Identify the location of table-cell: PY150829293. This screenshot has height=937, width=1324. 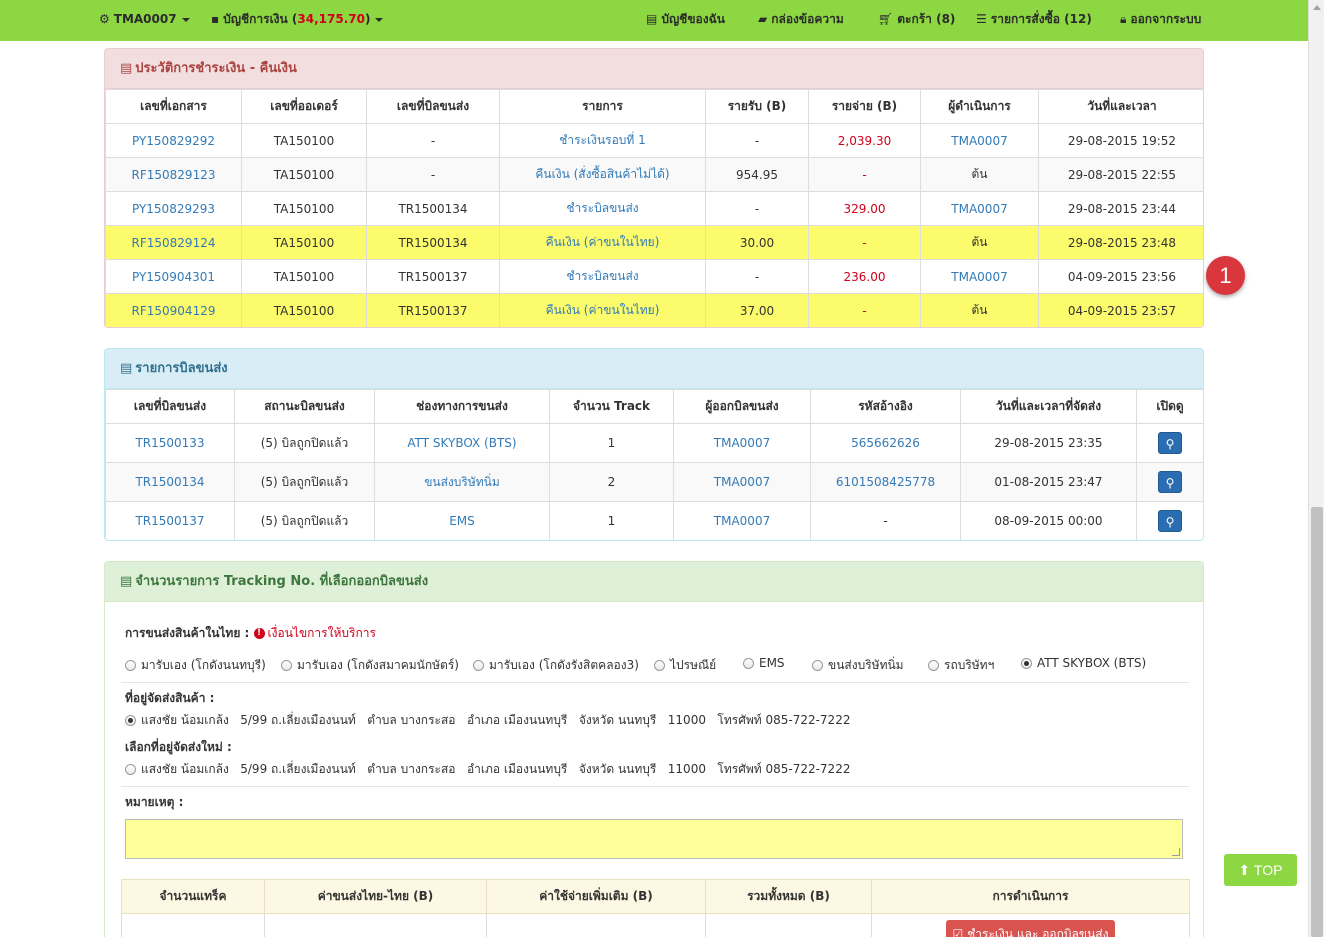
(173, 208).